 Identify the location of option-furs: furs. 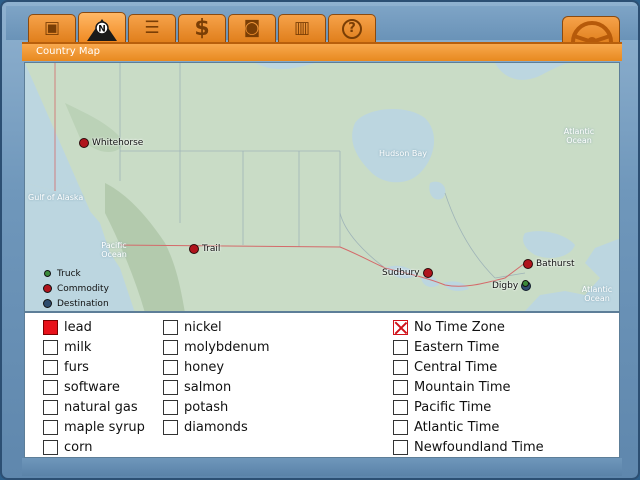
(94, 367).